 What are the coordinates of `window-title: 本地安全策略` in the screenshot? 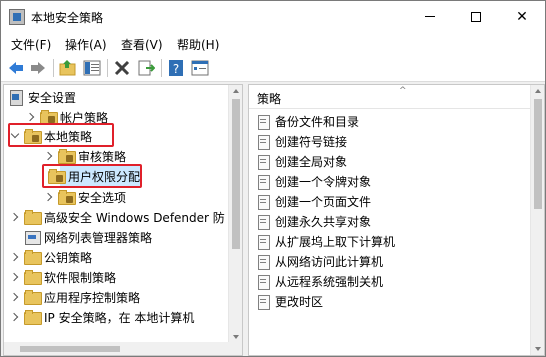 It's located at (67, 18).